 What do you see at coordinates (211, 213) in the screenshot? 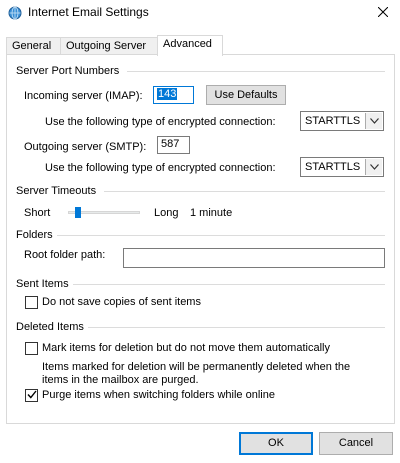
I see `timeout-value: 1 minute` at bounding box center [211, 213].